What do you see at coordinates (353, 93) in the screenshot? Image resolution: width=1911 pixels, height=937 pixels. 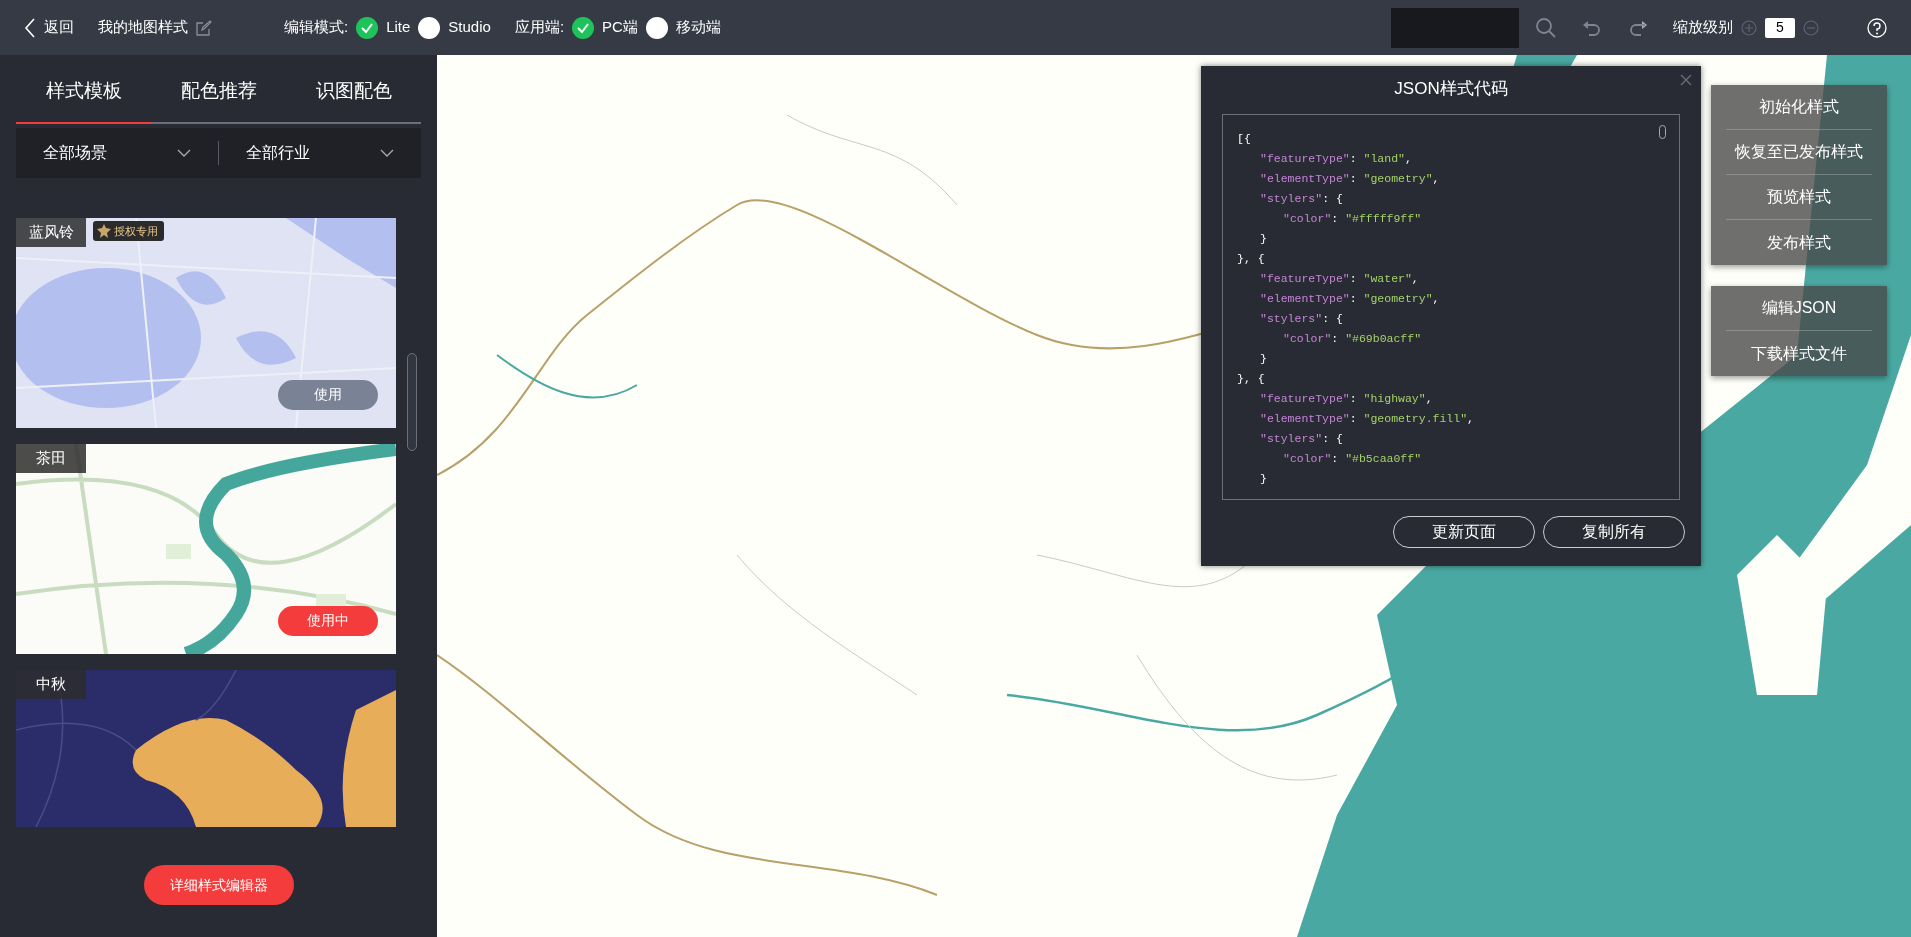 I see `sidebar-tab: 识图配色` at bounding box center [353, 93].